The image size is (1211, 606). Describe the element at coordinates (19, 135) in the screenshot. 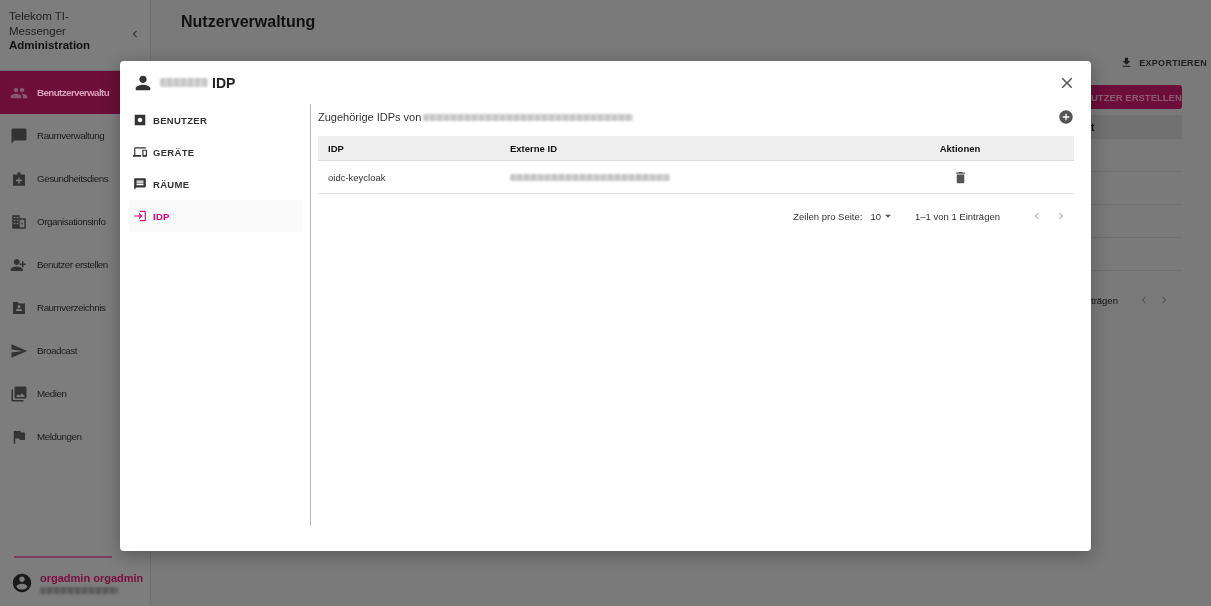

I see `chat-bubble-icon` at that location.